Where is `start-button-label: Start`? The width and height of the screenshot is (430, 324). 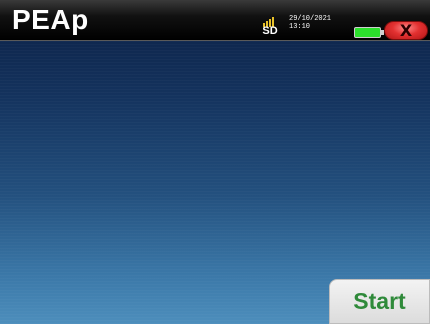
start-button-label: Start is located at coordinates (379, 301).